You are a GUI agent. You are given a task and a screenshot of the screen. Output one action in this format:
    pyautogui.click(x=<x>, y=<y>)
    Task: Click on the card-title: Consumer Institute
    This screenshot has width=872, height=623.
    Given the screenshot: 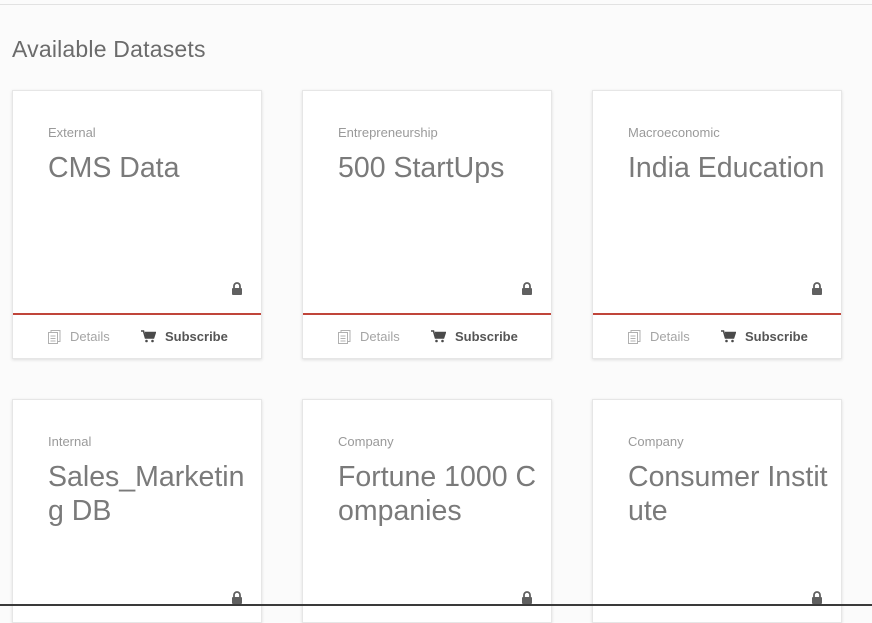 What is the action you would take?
    pyautogui.click(x=728, y=494)
    